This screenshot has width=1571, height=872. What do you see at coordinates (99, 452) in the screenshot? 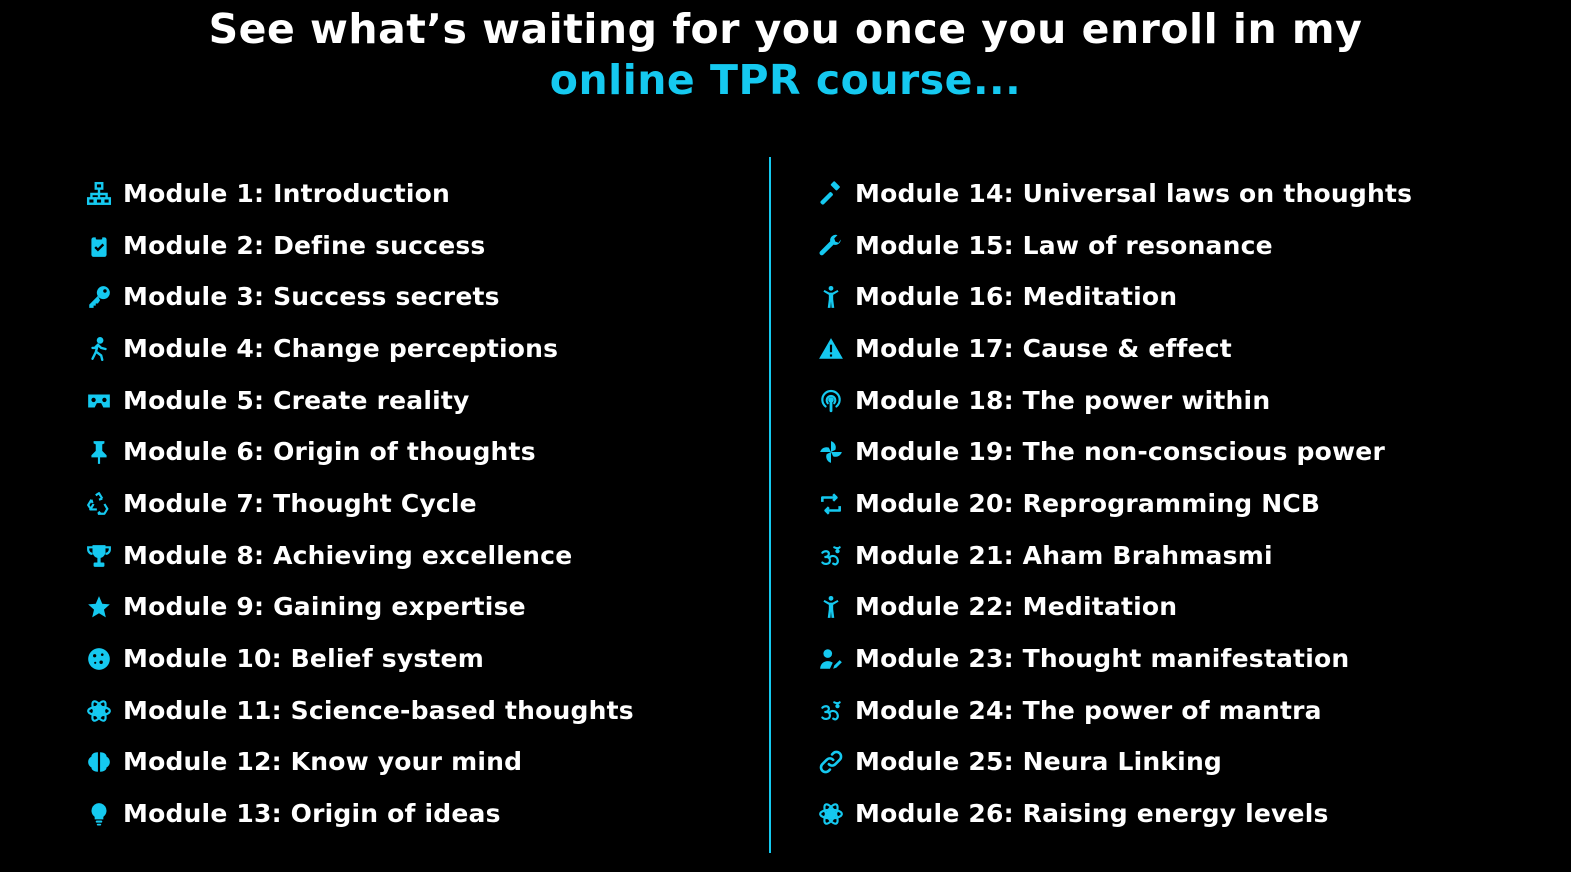
I see `thumbtack-icon` at bounding box center [99, 452].